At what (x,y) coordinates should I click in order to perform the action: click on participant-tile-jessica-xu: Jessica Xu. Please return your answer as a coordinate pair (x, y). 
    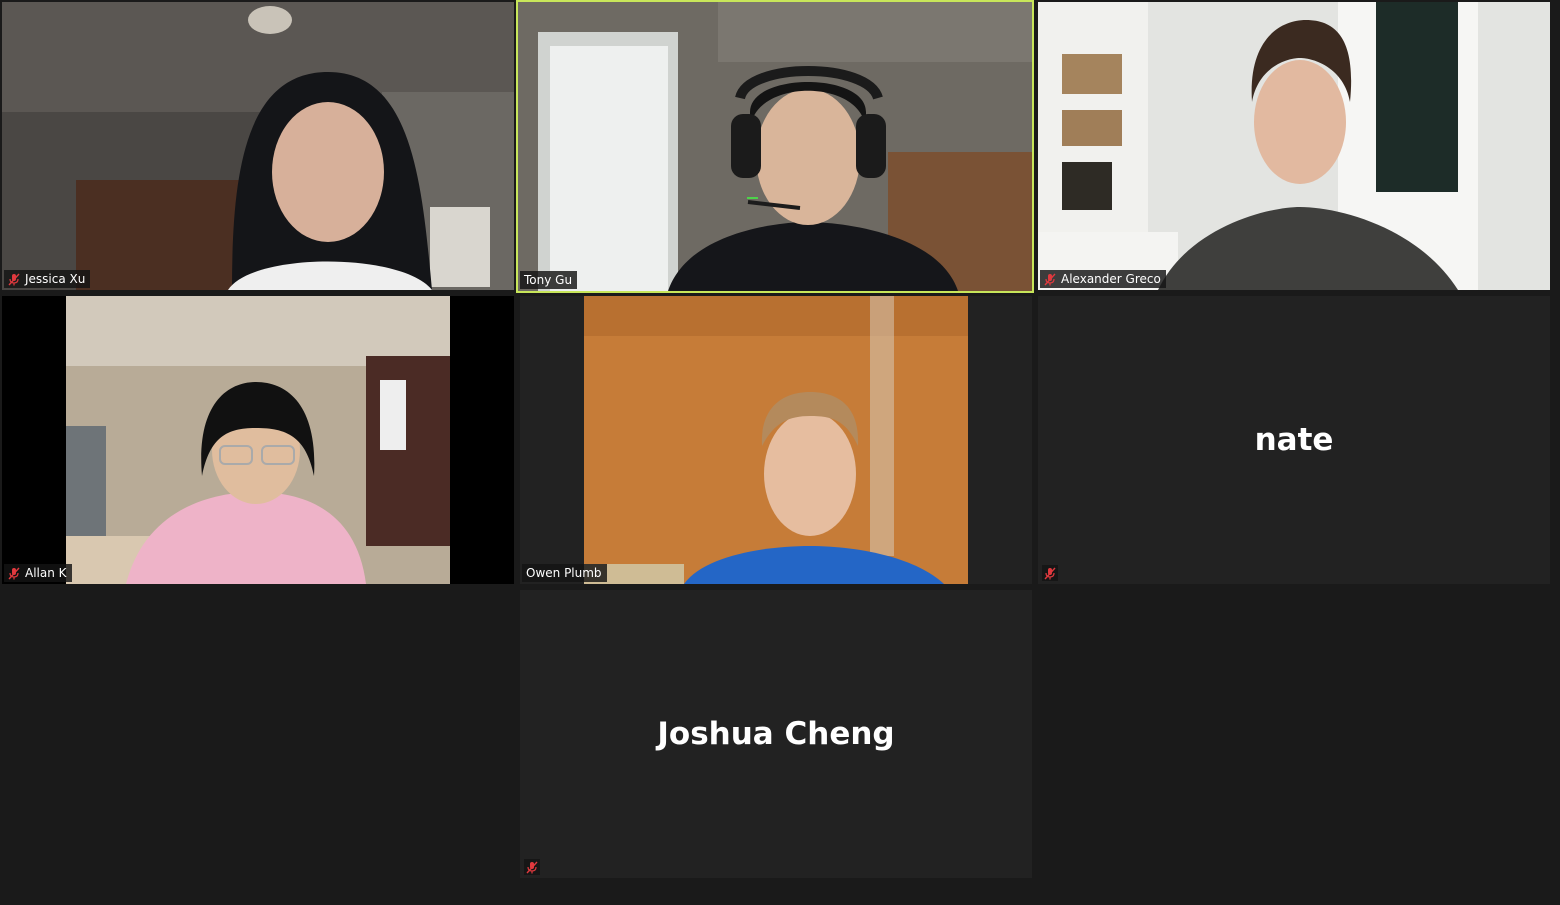
    Looking at the image, I should click on (258, 146).